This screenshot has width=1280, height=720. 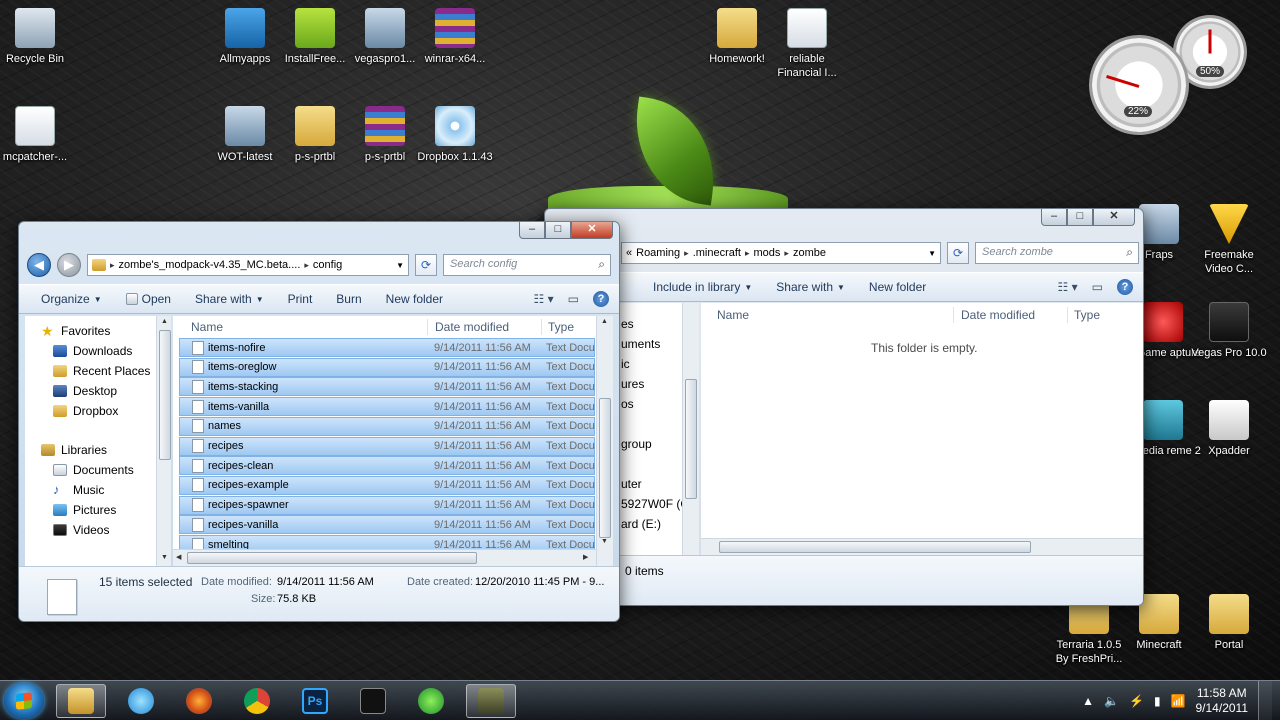 I want to click on file-row: recipes-clean 9/14/2011 11:56 AM Text Docu, so click(x=387, y=466).